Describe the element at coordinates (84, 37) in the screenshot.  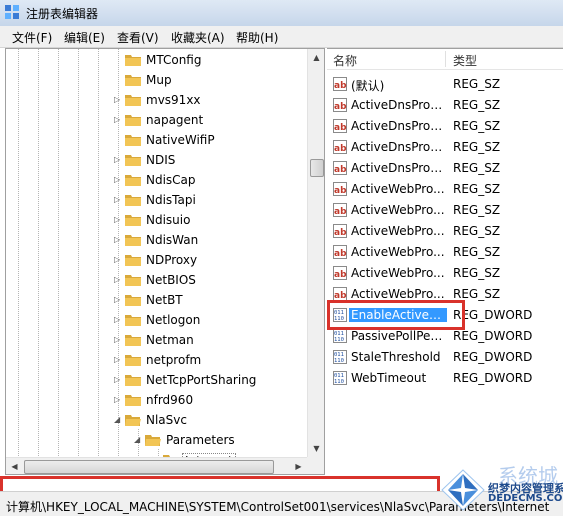
I see `menu-edit: 编辑(E)` at that location.